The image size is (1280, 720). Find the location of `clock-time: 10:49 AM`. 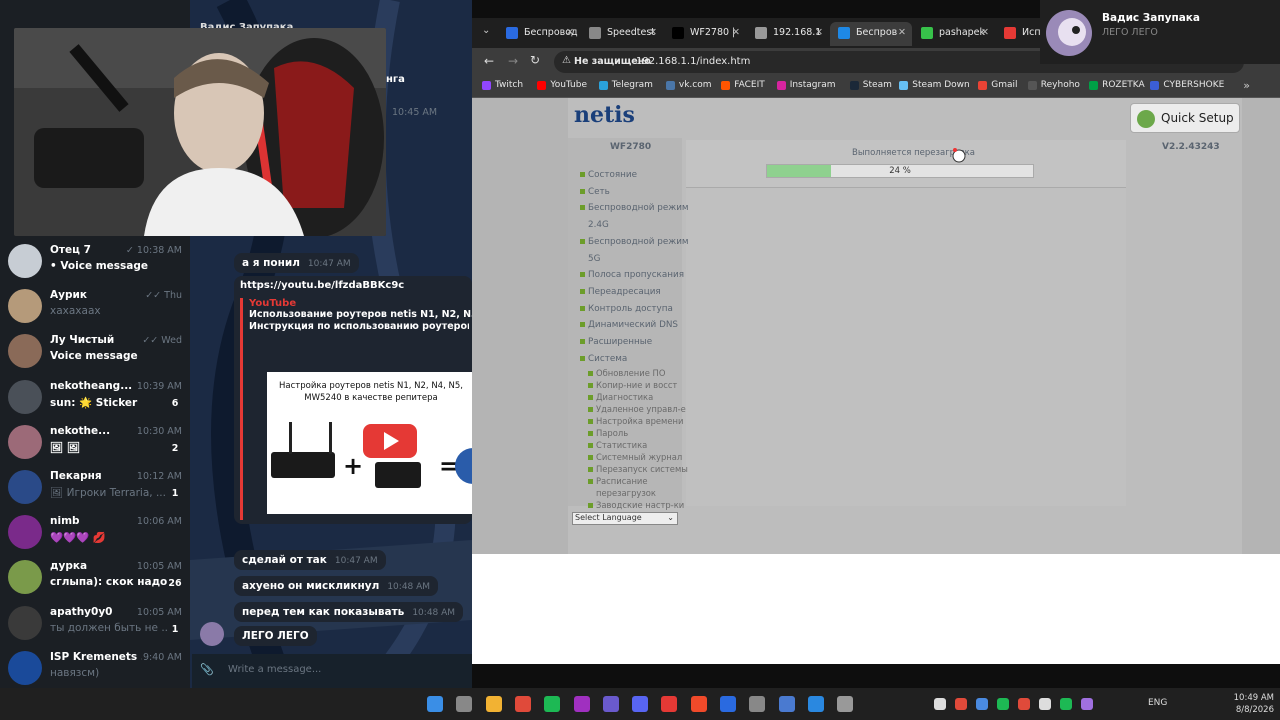

clock-time: 10:49 AM is located at coordinates (1252, 698).